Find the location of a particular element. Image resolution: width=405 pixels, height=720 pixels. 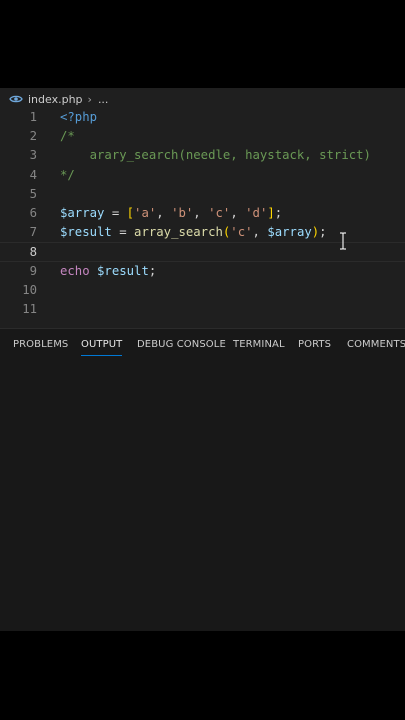

tab-problems: PROBLEMS is located at coordinates (40, 344).